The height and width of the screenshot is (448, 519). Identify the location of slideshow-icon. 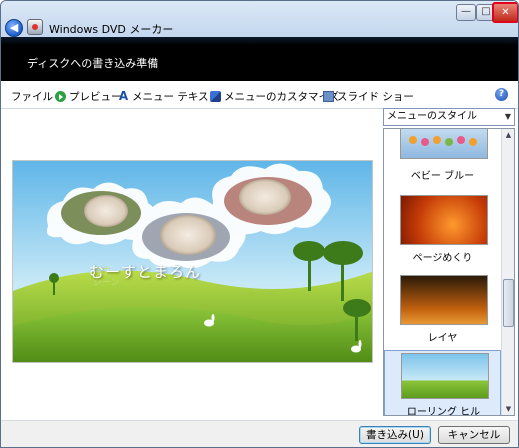
(328, 96).